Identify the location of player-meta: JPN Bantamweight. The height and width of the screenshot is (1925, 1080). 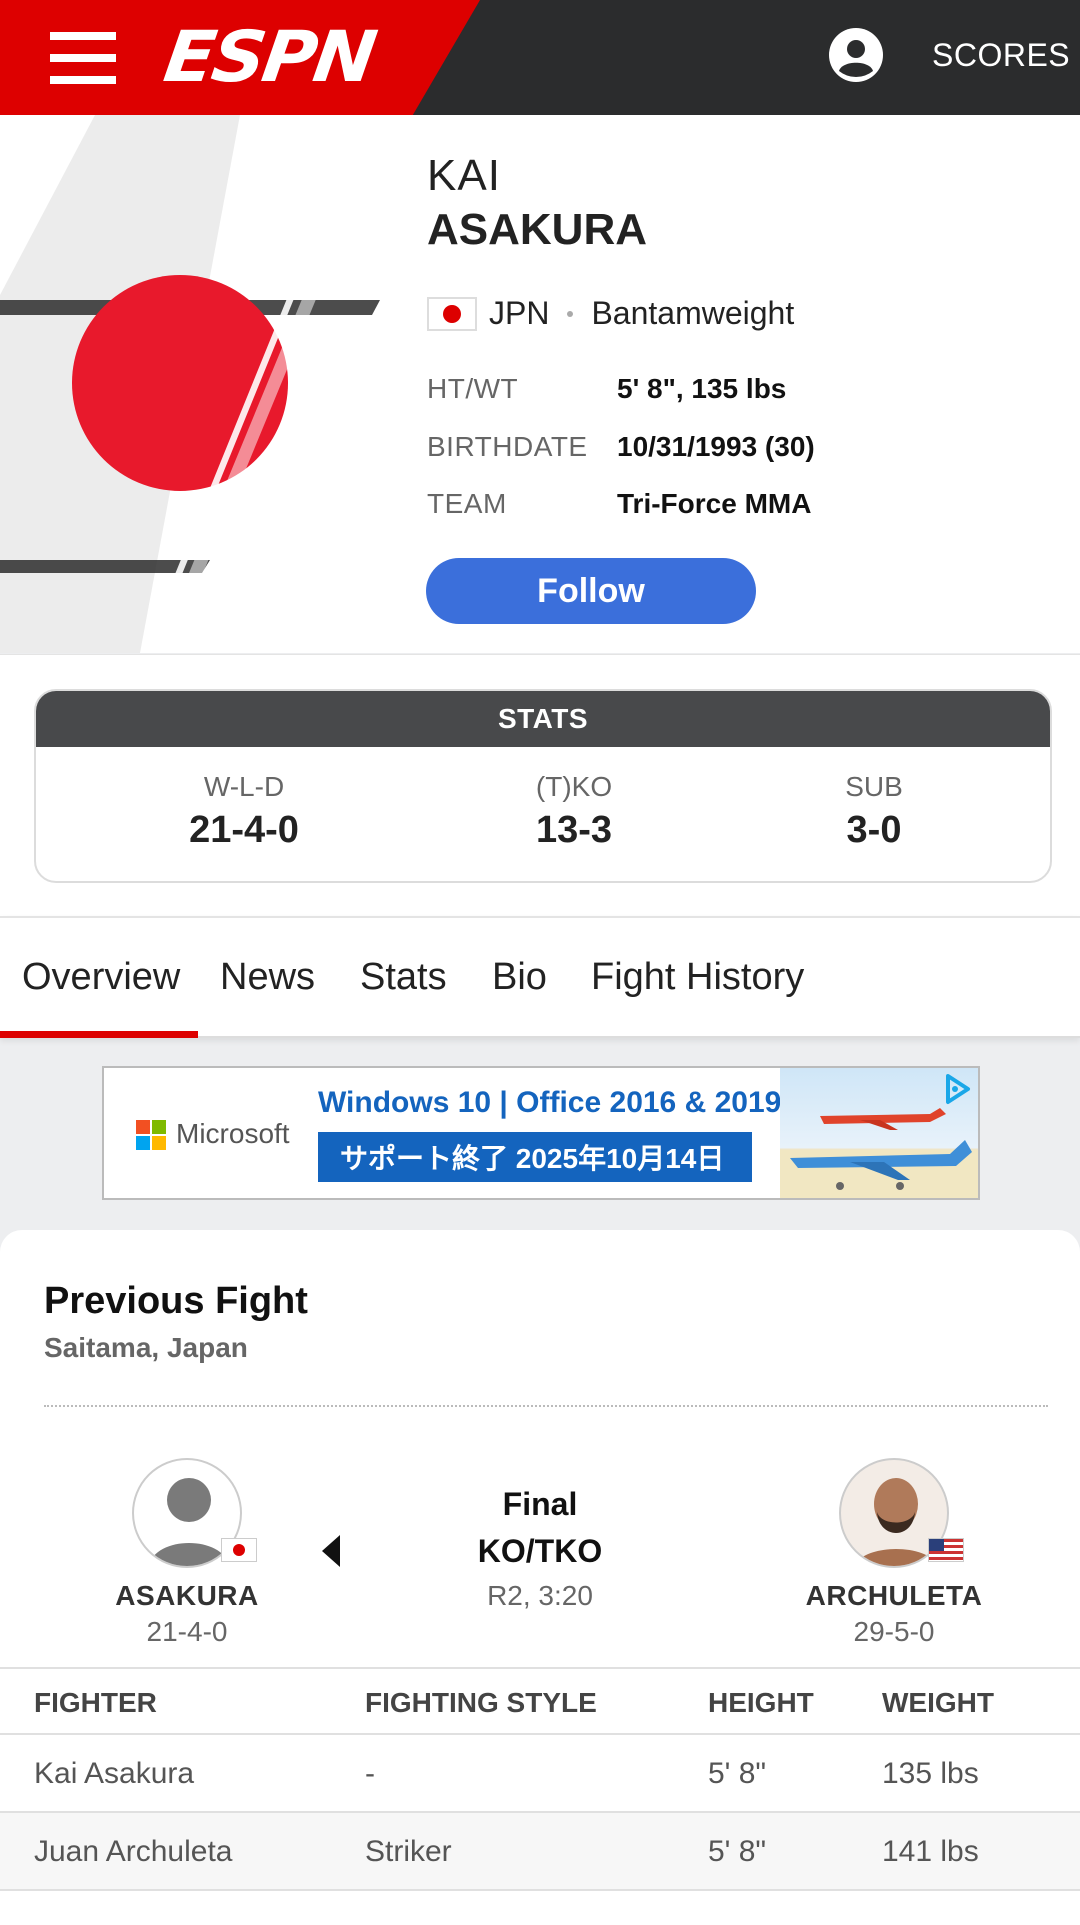
(610, 313).